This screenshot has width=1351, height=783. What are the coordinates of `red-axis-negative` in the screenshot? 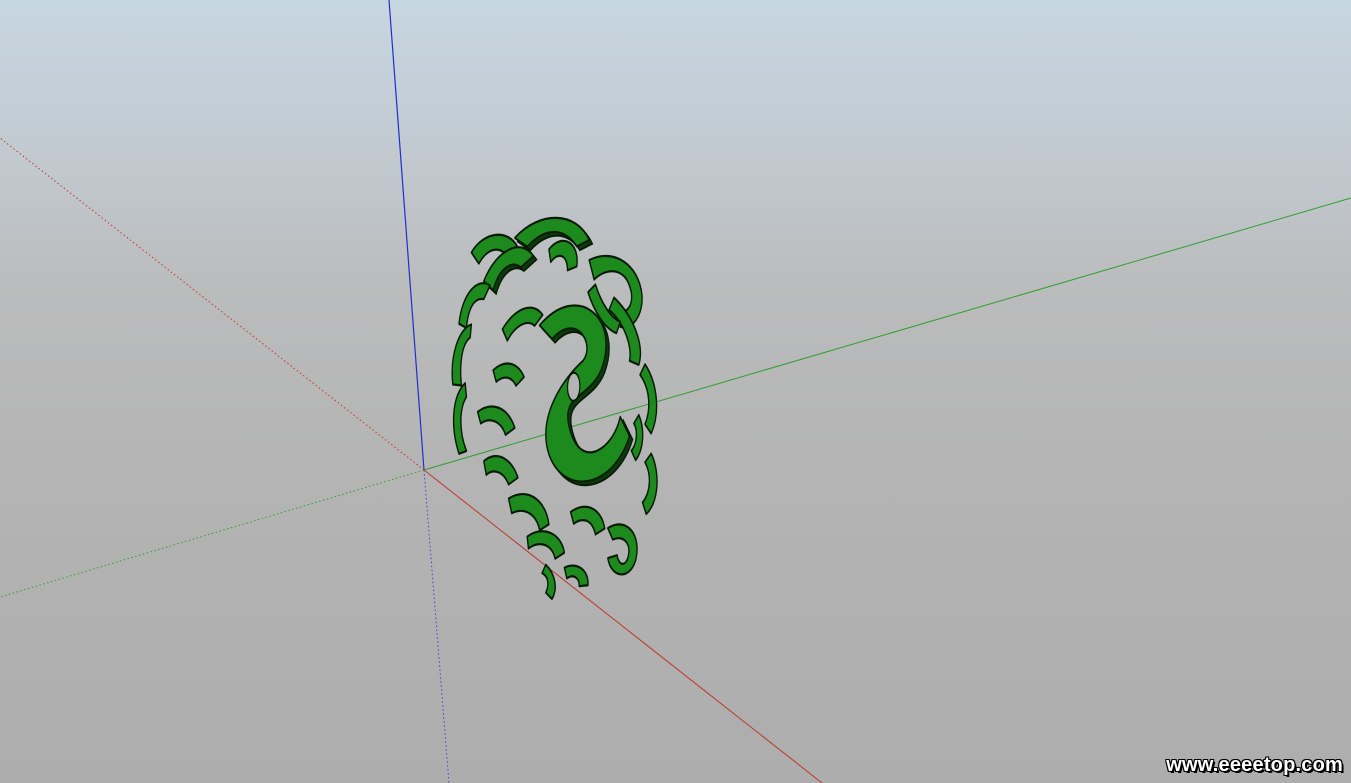 It's located at (212, 304).